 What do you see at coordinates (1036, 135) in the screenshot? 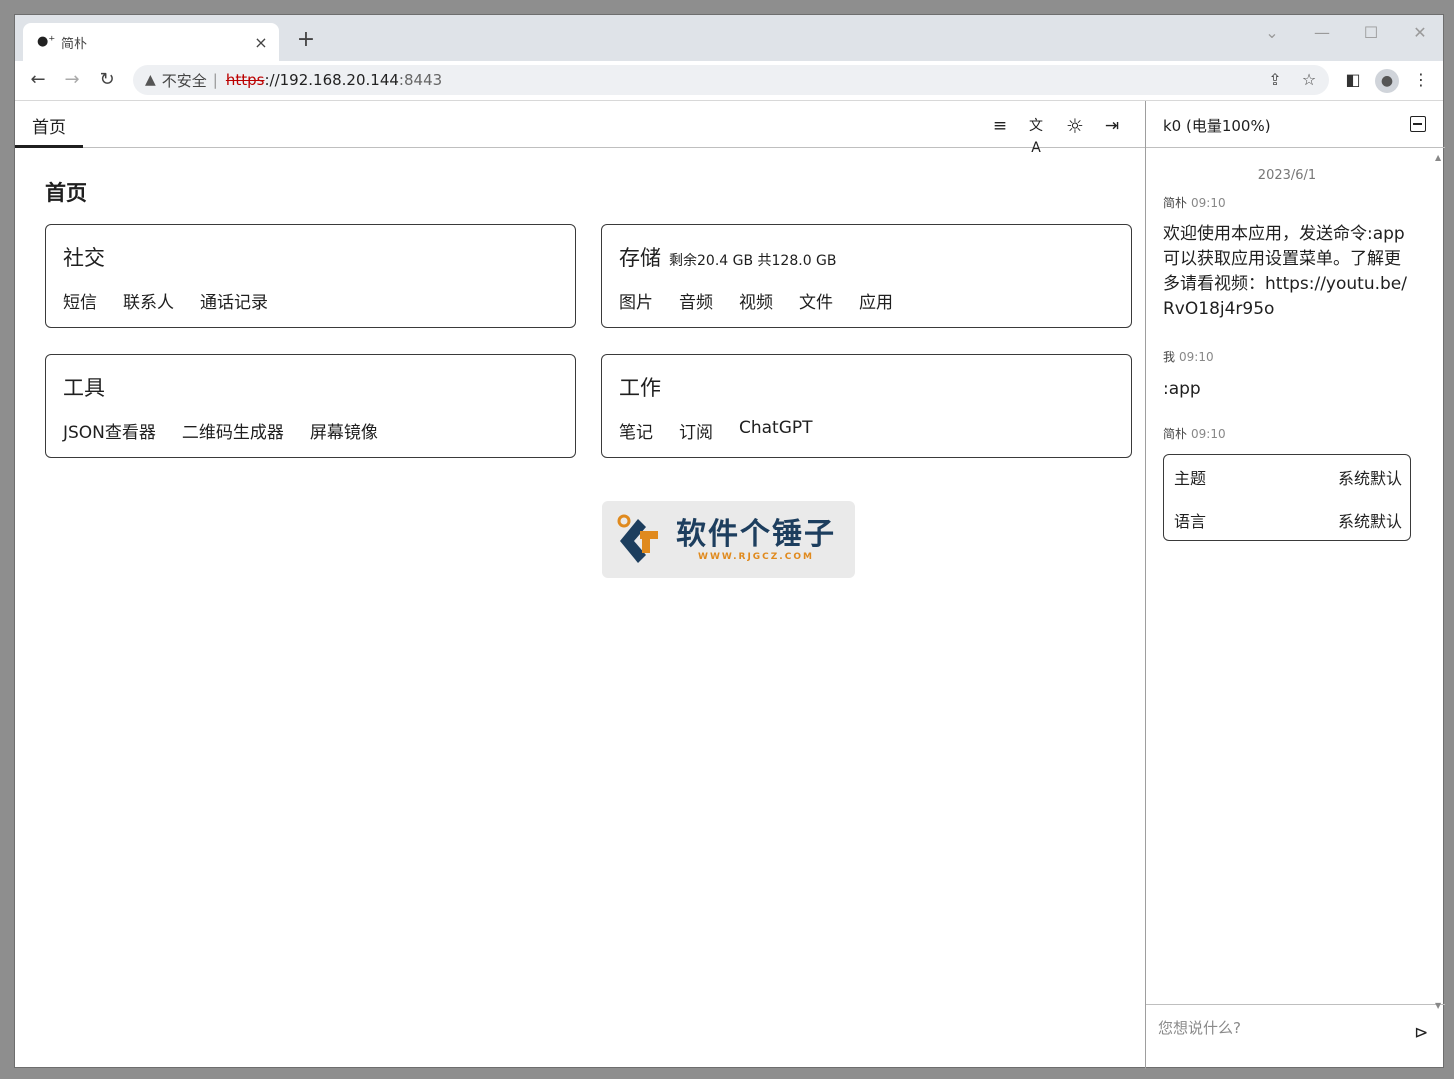
I see `translate-icon: 文A` at bounding box center [1036, 135].